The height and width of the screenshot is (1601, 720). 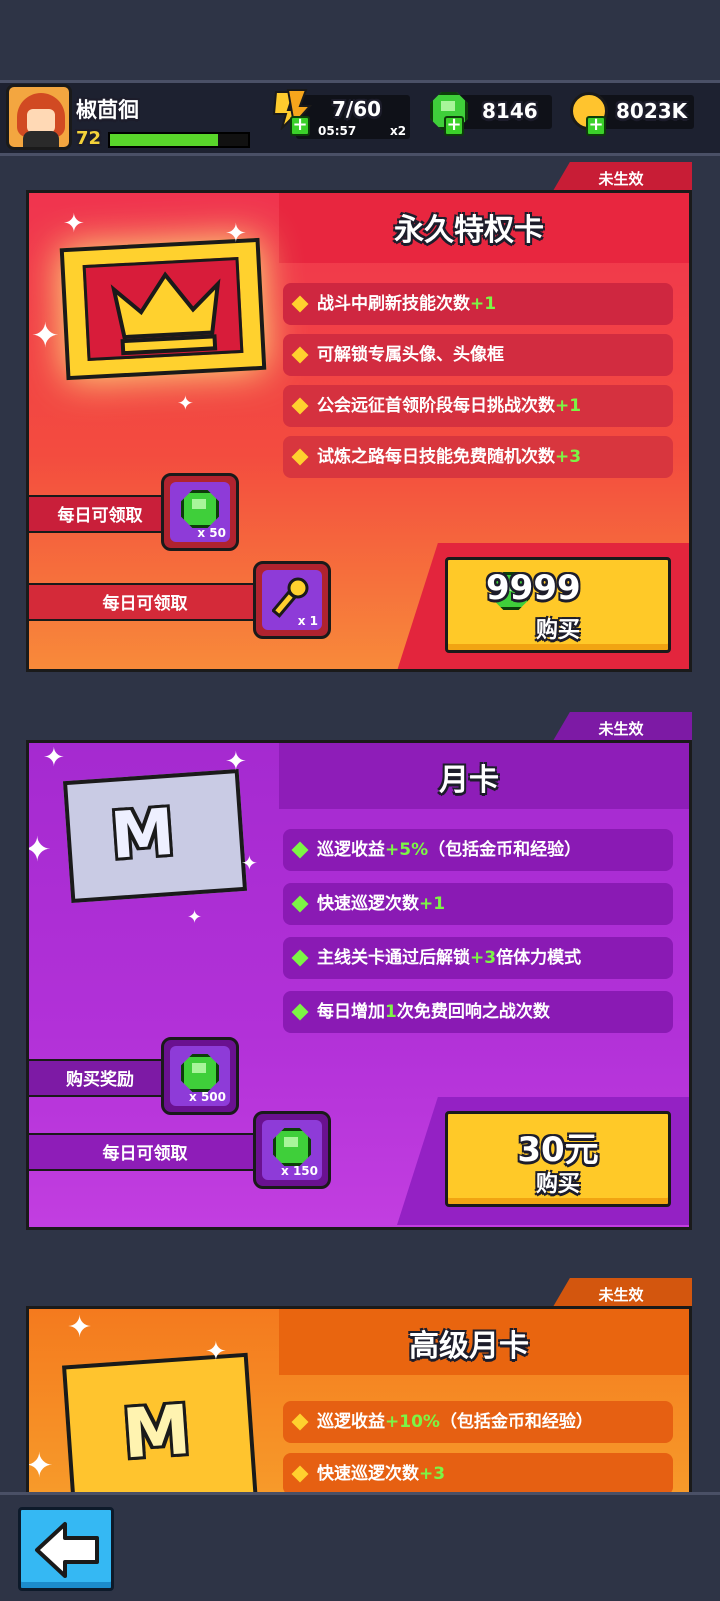 I want to click on card3-benefit-1: 巡逻收益+10%（包括金币和经验）, so click(x=478, y=1422).